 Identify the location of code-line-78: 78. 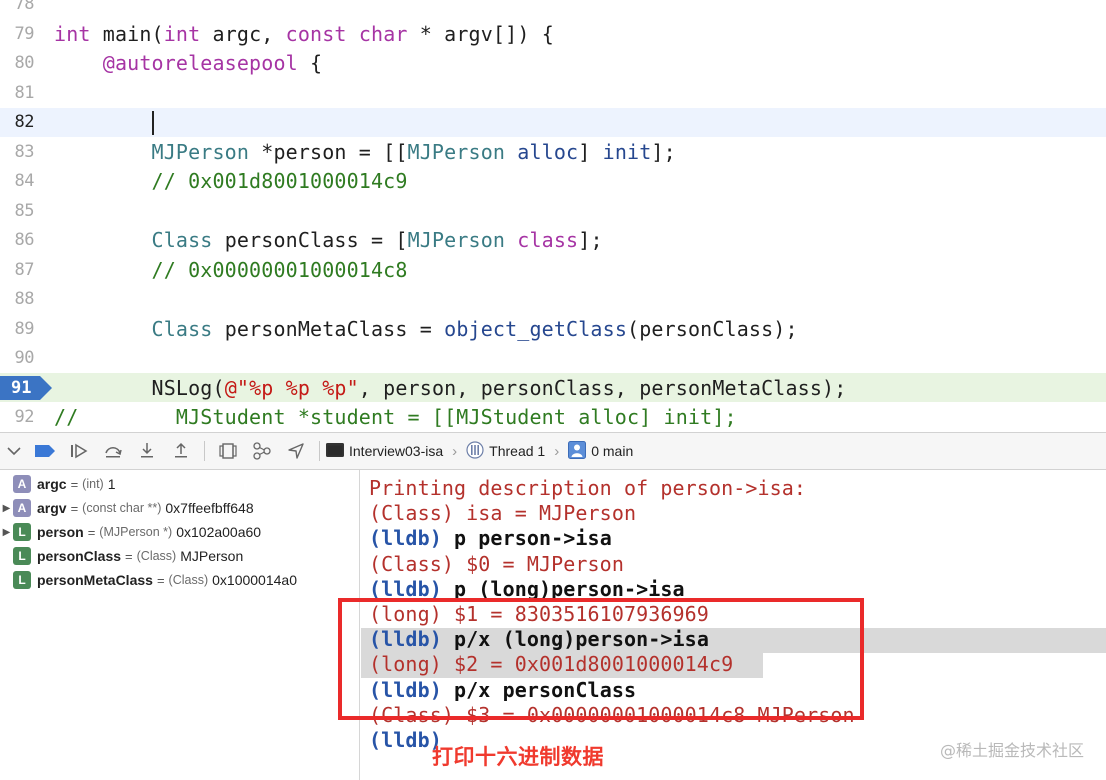
(553, 9).